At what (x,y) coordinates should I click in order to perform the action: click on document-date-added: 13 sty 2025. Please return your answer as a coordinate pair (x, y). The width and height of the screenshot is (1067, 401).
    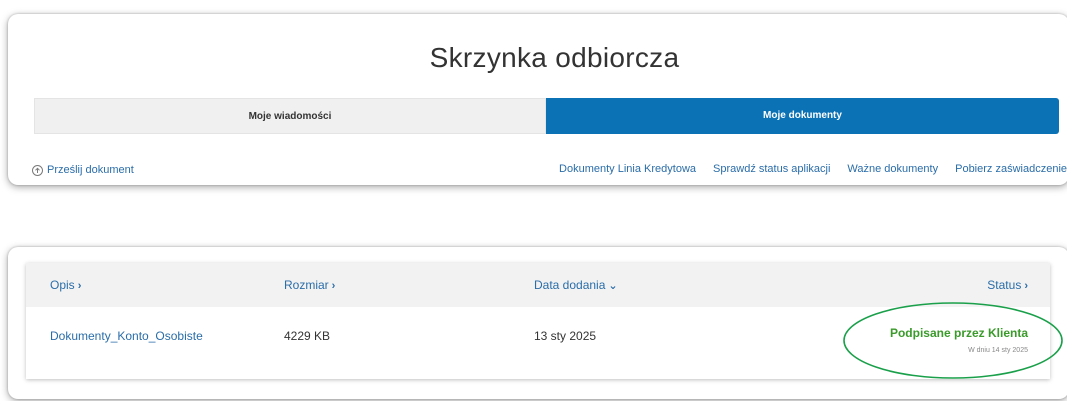
    Looking at the image, I should click on (565, 336).